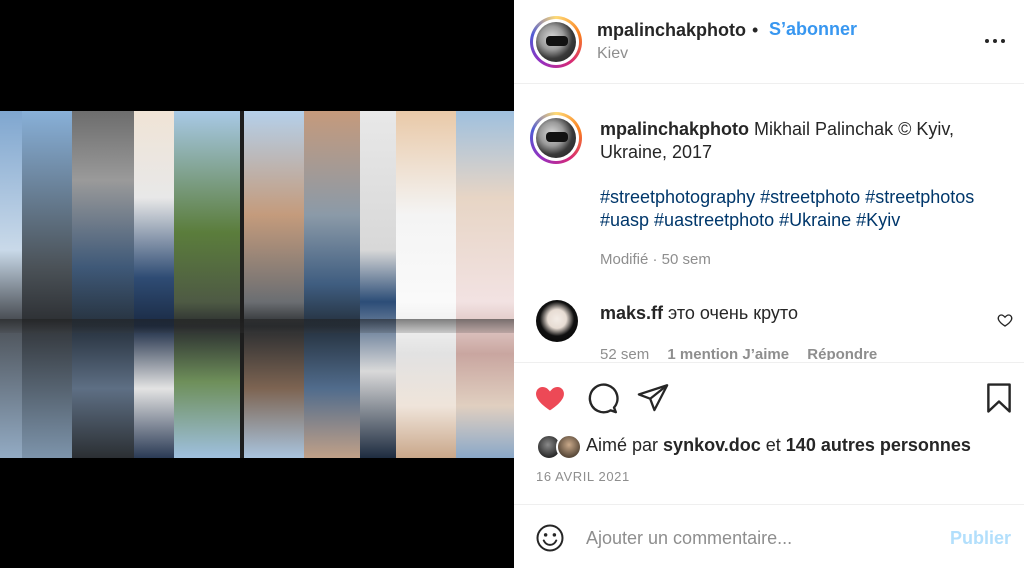  I want to click on comment-likes: 1 mention J’aime, so click(728, 353).